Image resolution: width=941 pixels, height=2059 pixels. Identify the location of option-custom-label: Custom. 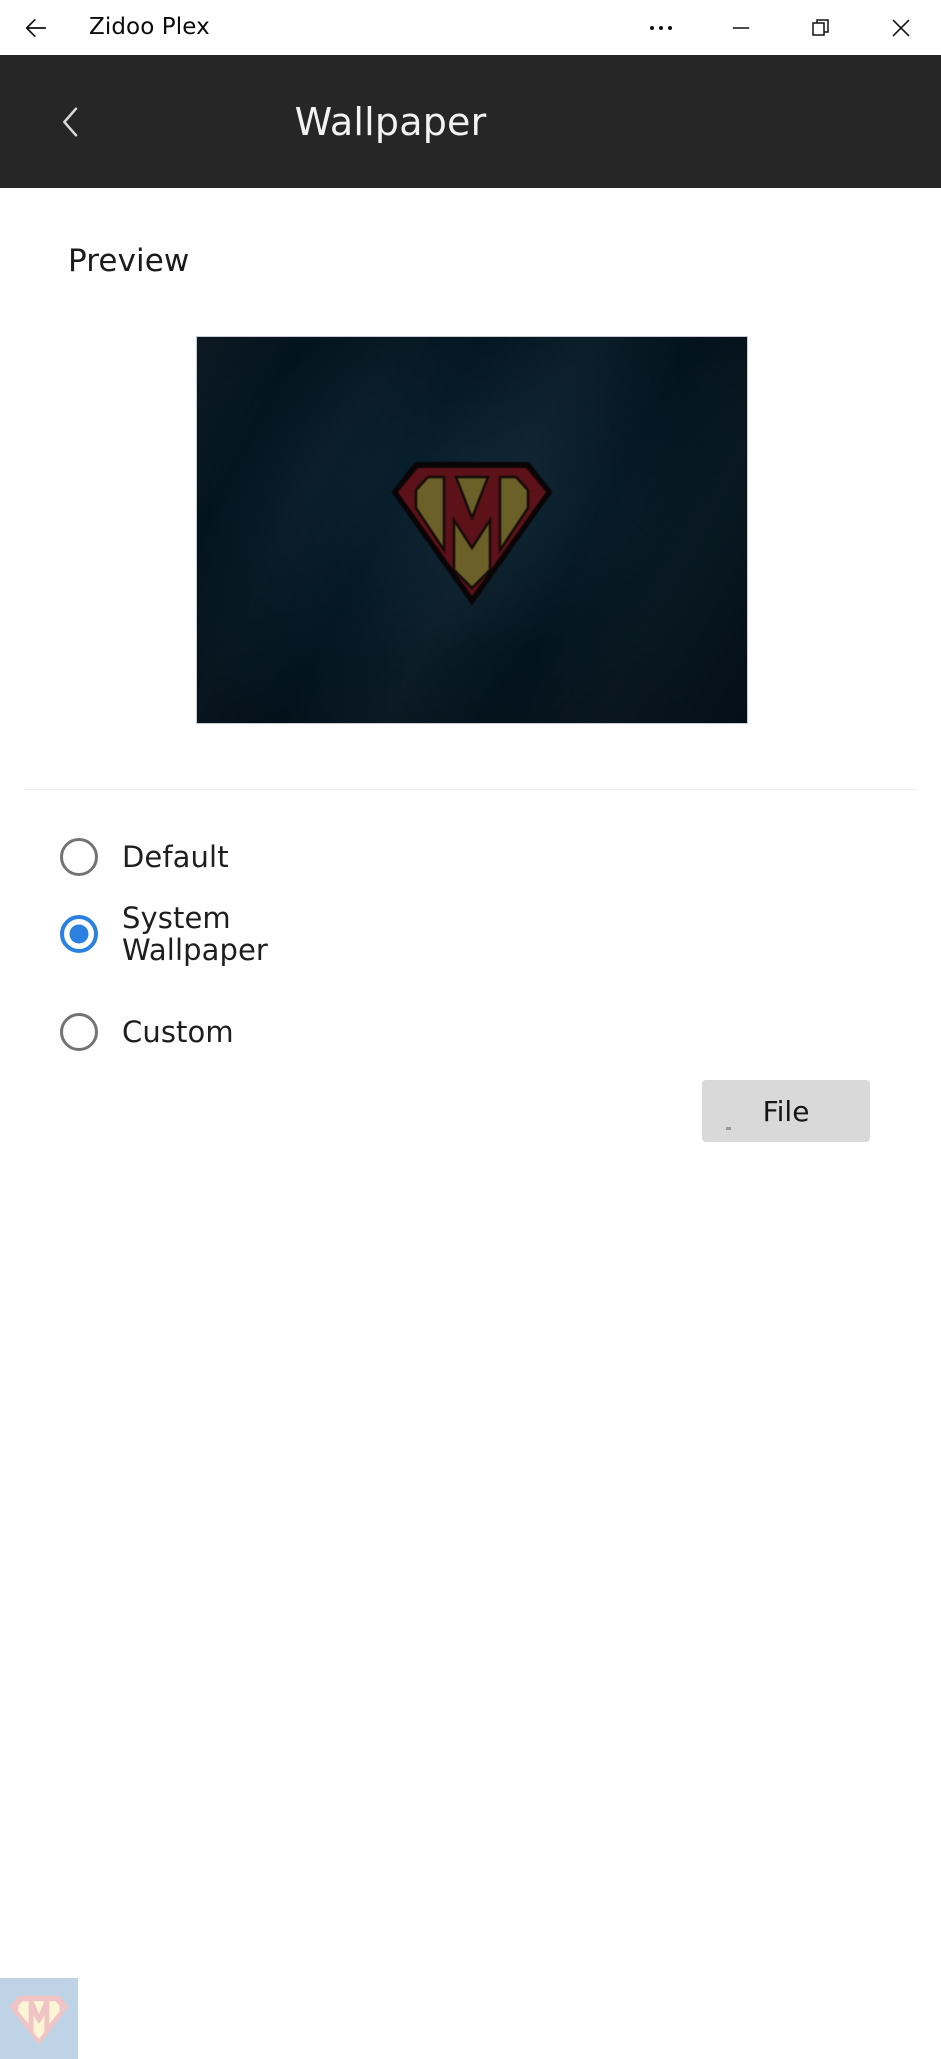
(178, 1031).